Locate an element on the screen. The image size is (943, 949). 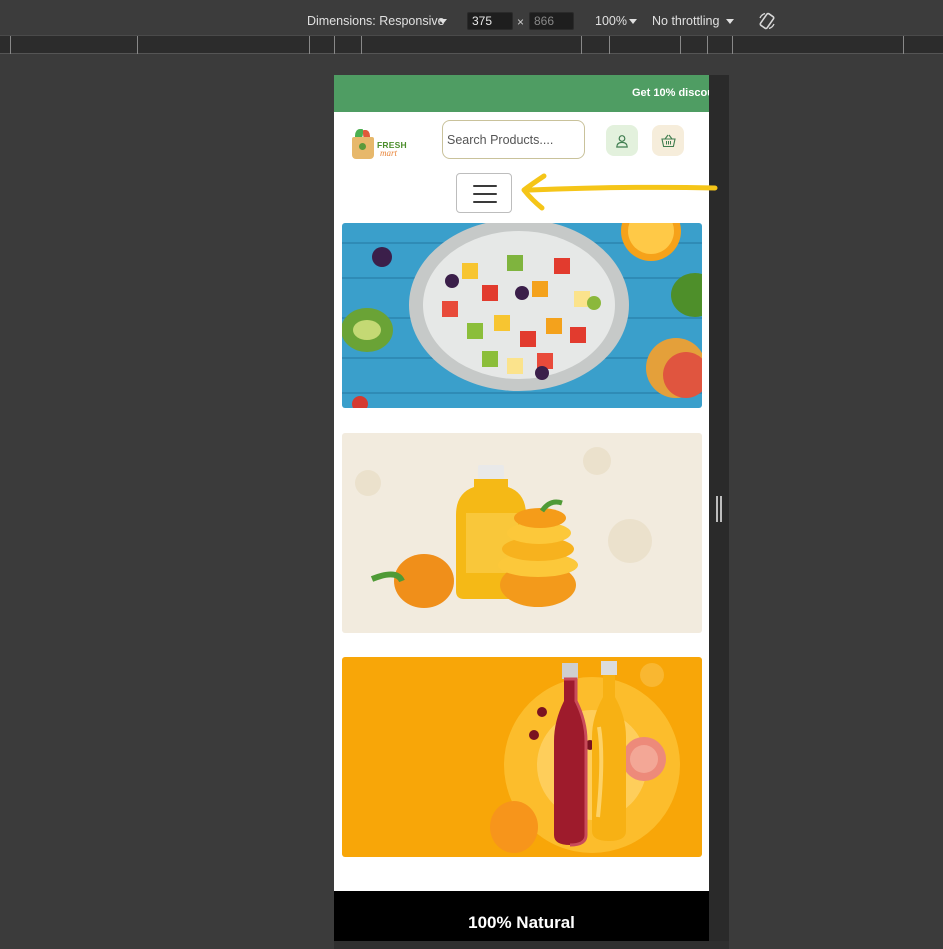
fruit-salad-image is located at coordinates (522, 315).